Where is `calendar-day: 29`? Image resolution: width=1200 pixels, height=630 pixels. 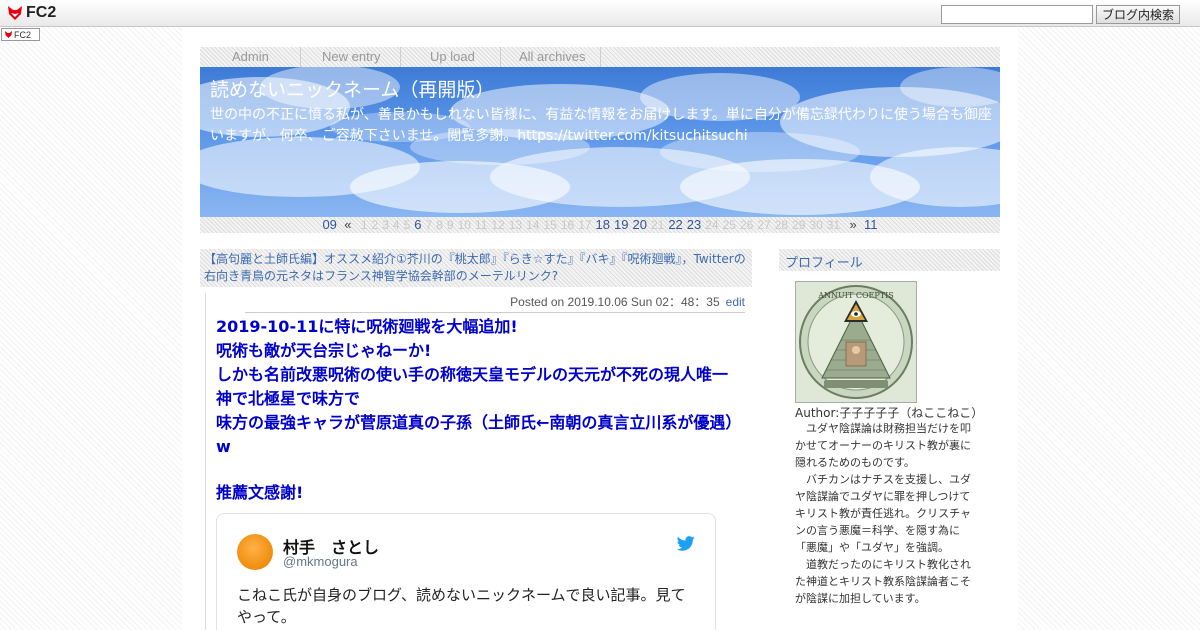 calendar-day: 29 is located at coordinates (799, 225).